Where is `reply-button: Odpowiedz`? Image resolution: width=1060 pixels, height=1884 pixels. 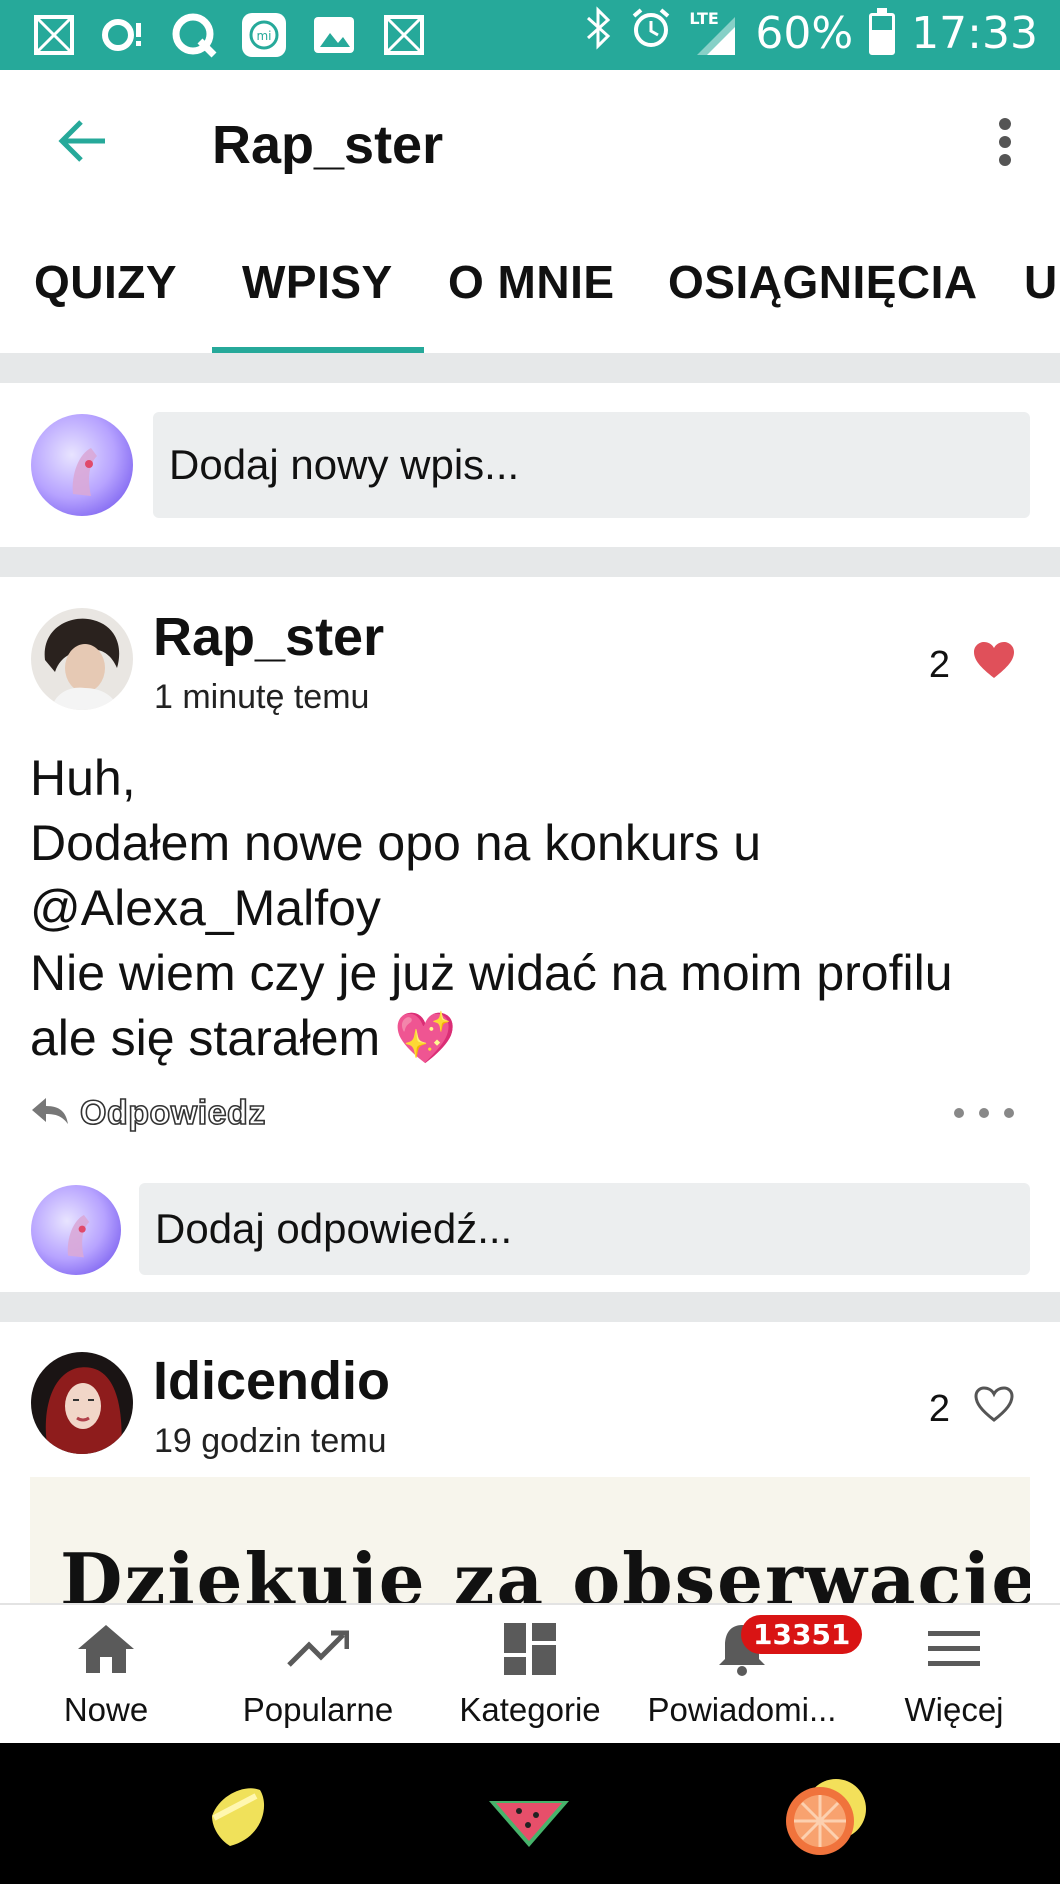 reply-button: Odpowiedz is located at coordinates (148, 1113).